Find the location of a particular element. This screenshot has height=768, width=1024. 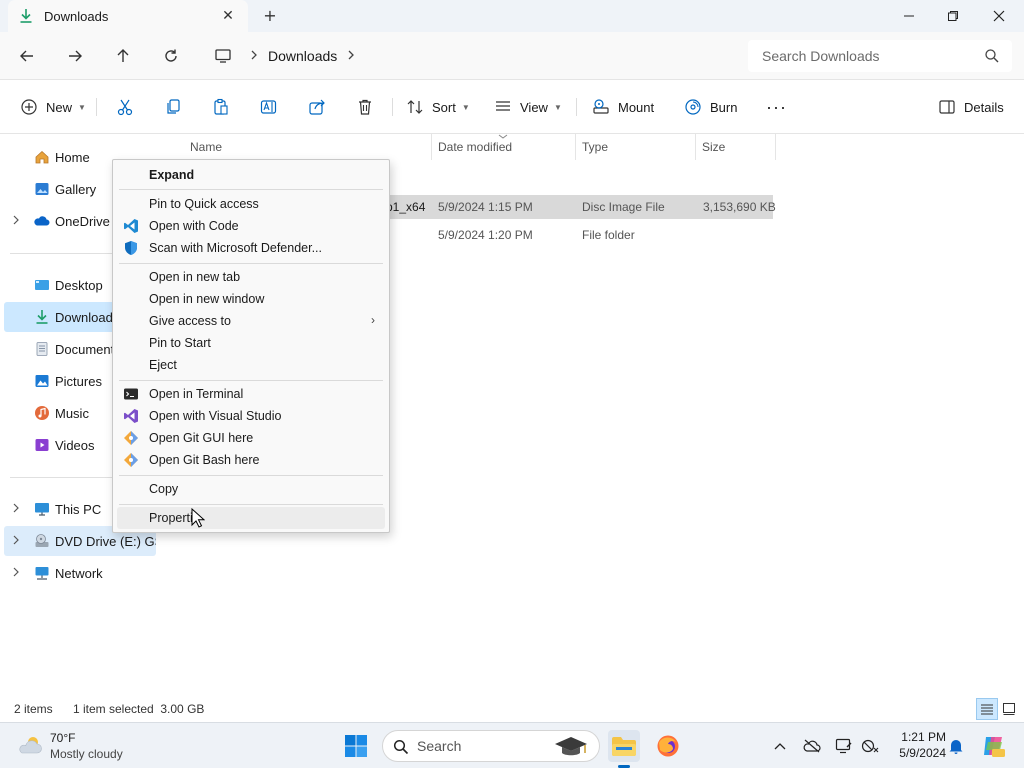

tab-downloads: Downloads ✕ is located at coordinates (128, 16).